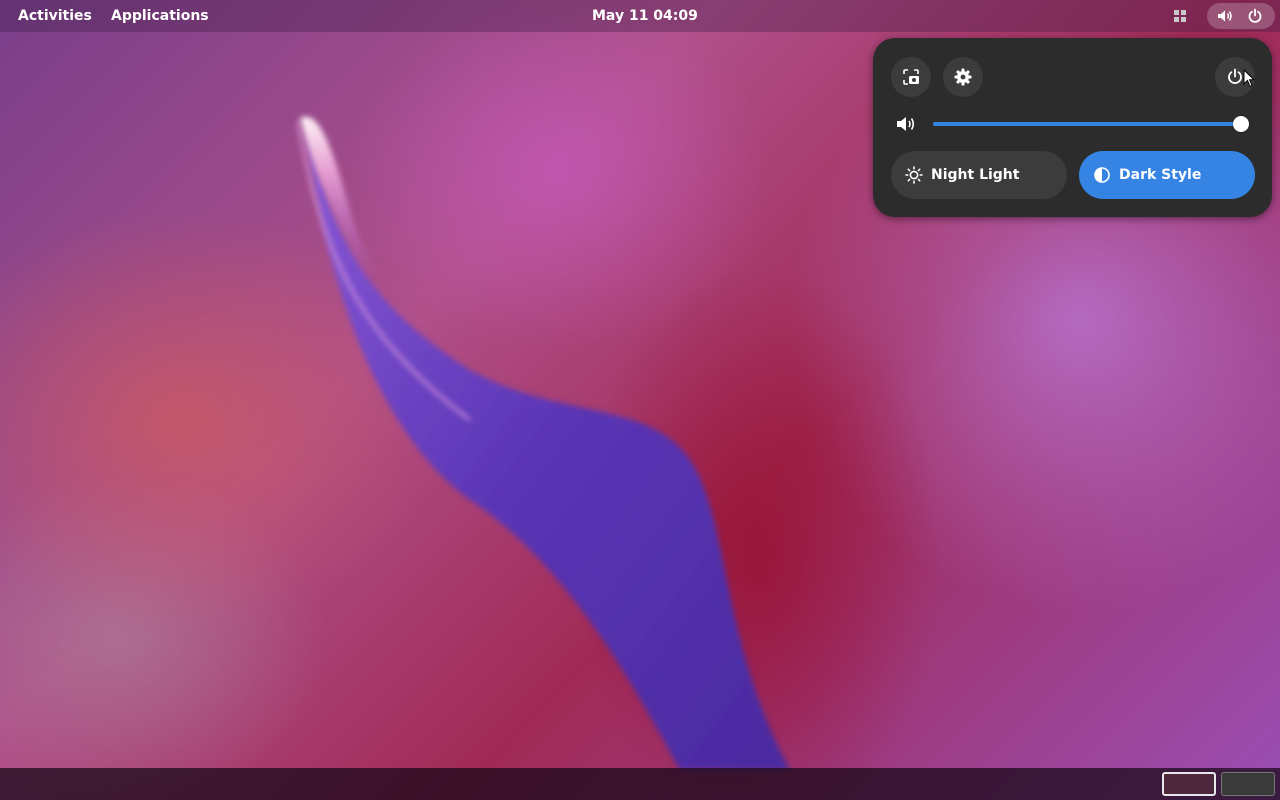  I want to click on gear-icon, so click(963, 77).